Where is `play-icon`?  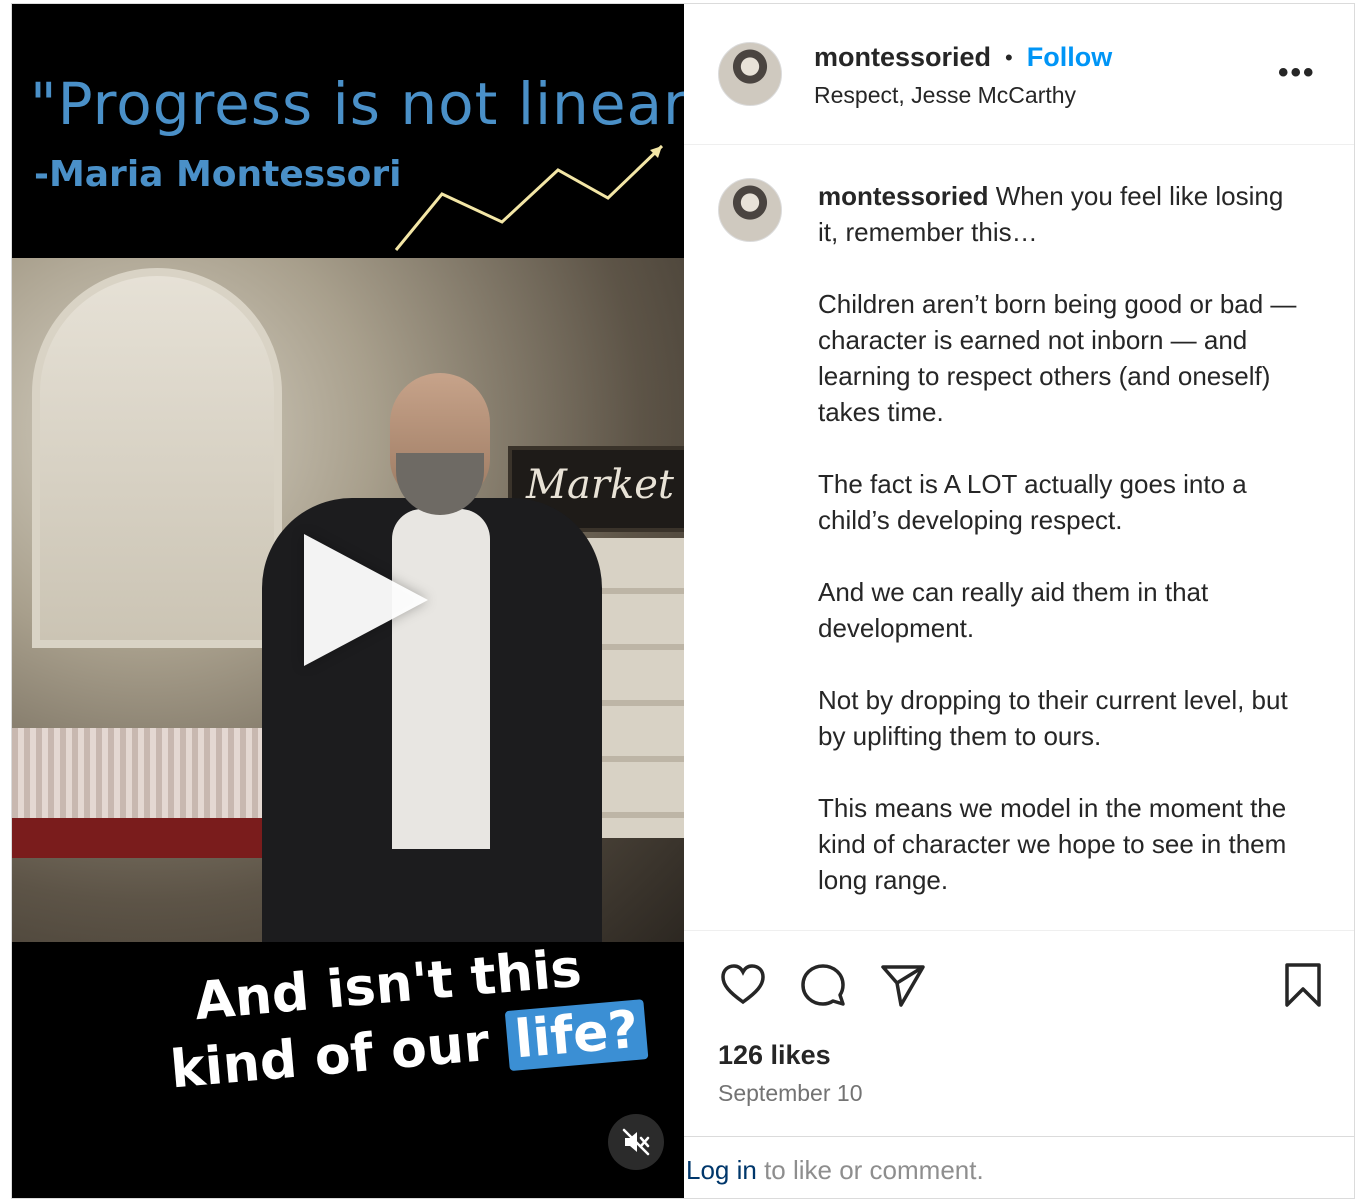 play-icon is located at coordinates (366, 600).